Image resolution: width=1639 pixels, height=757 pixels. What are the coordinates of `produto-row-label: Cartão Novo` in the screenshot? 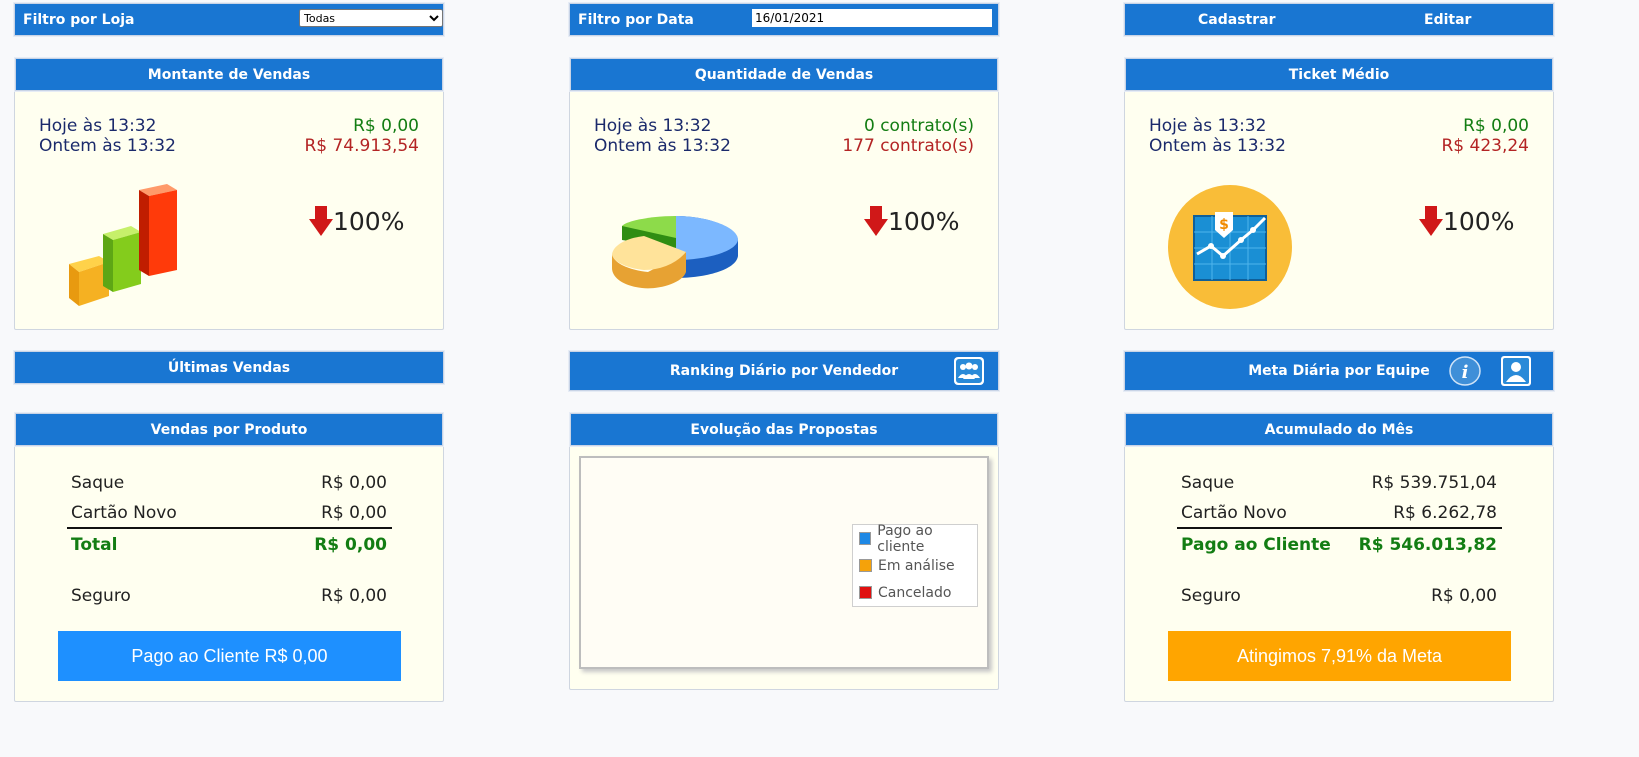 It's located at (124, 513).